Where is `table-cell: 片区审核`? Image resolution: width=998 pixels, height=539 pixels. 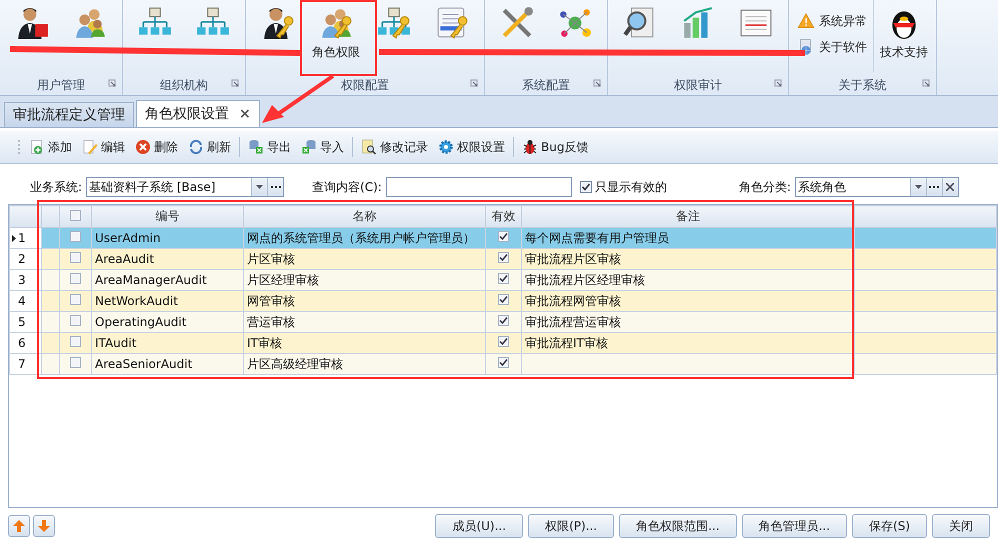 table-cell: 片区审核 is located at coordinates (271, 259).